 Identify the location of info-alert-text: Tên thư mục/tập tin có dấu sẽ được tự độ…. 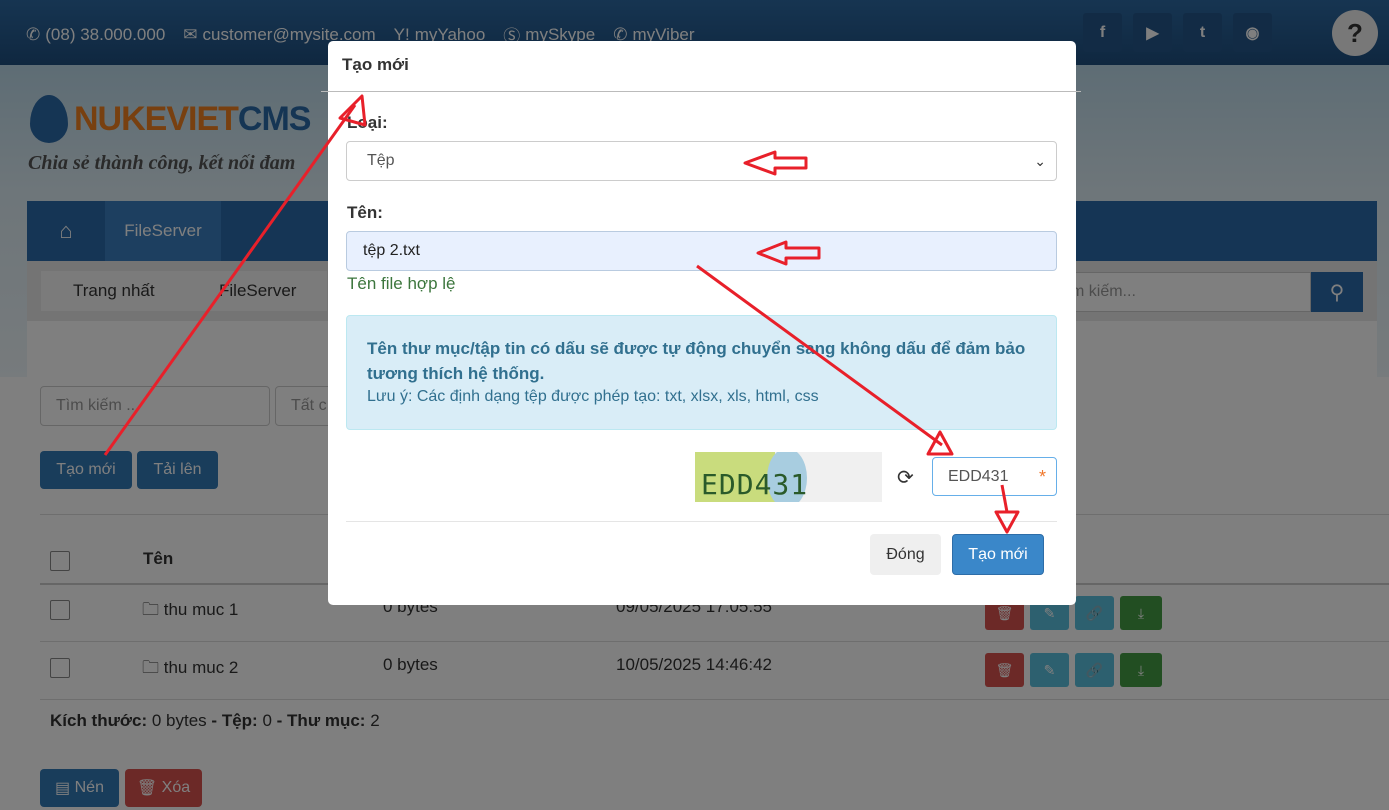
(696, 361).